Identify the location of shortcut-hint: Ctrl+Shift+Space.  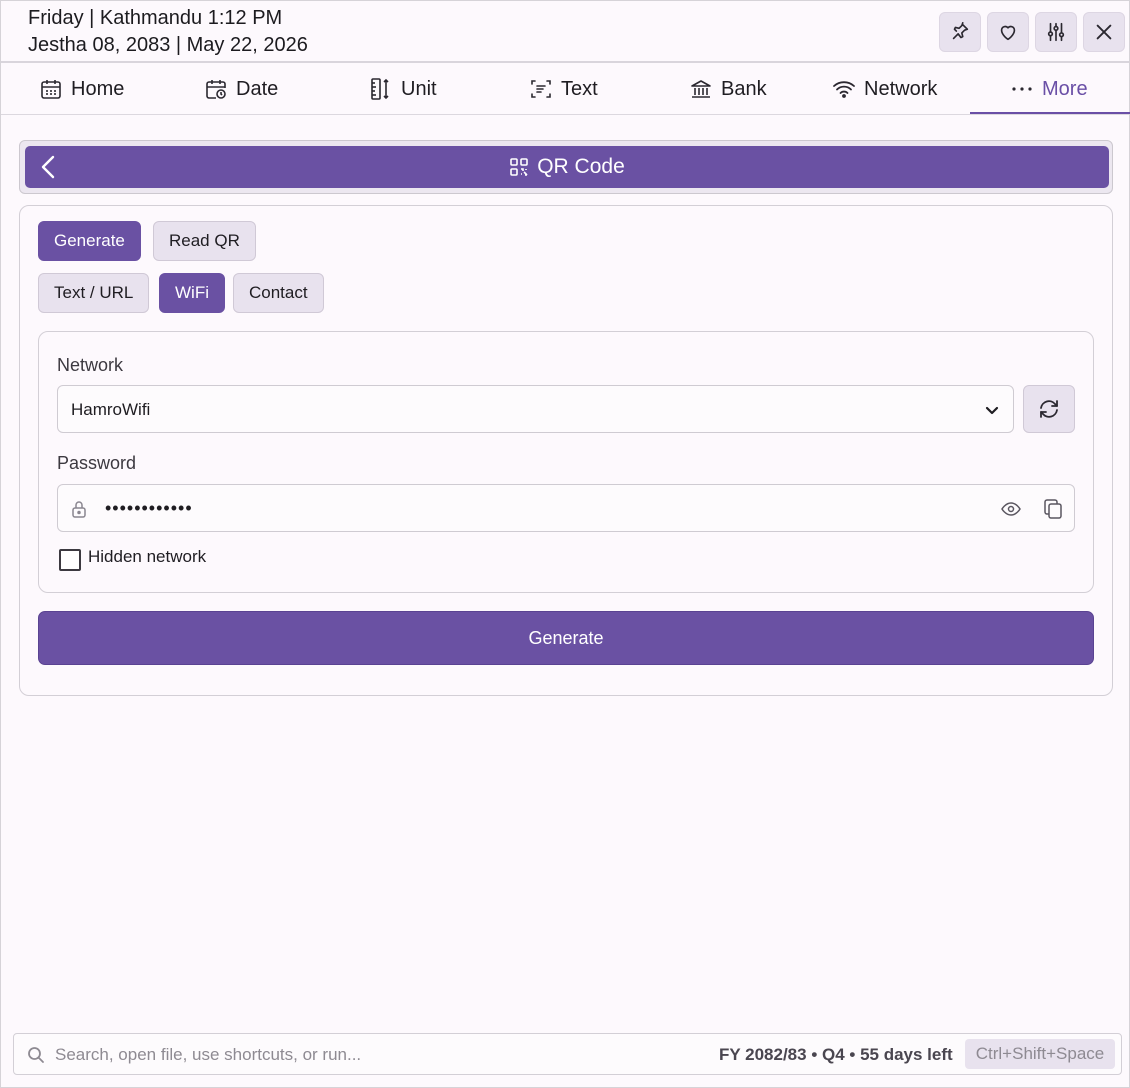
(1040, 1054).